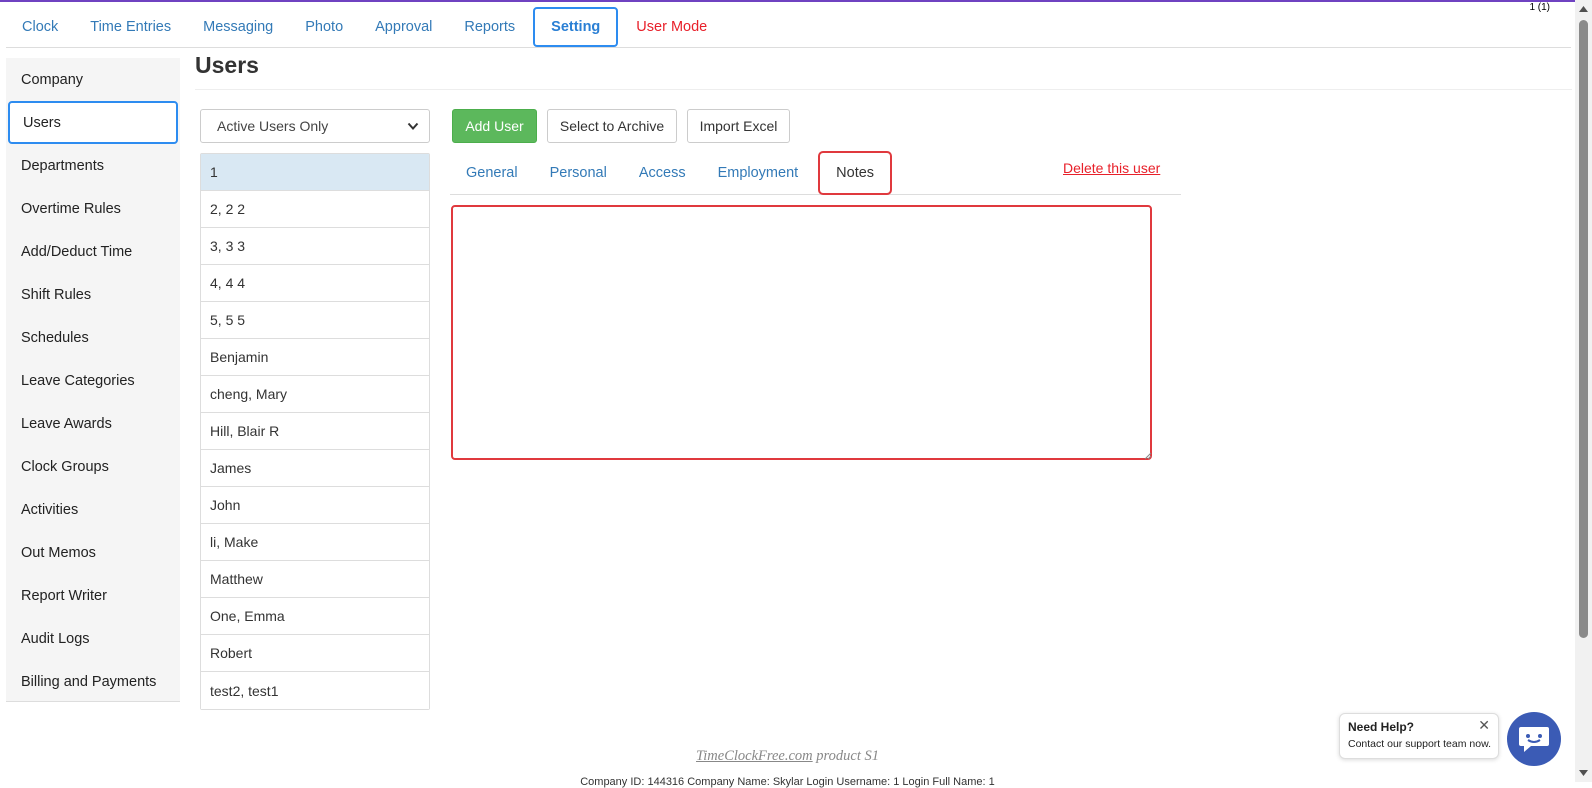 The width and height of the screenshot is (1592, 788). What do you see at coordinates (315, 283) in the screenshot?
I see `user-list-item: 4, 4 4` at bounding box center [315, 283].